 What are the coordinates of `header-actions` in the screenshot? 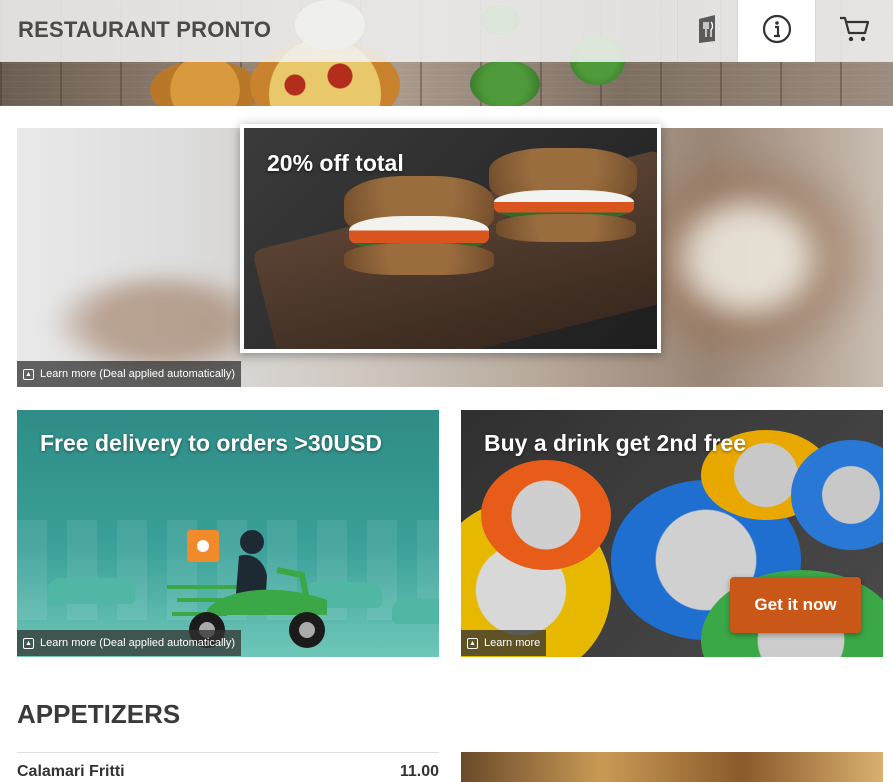 It's located at (785, 31).